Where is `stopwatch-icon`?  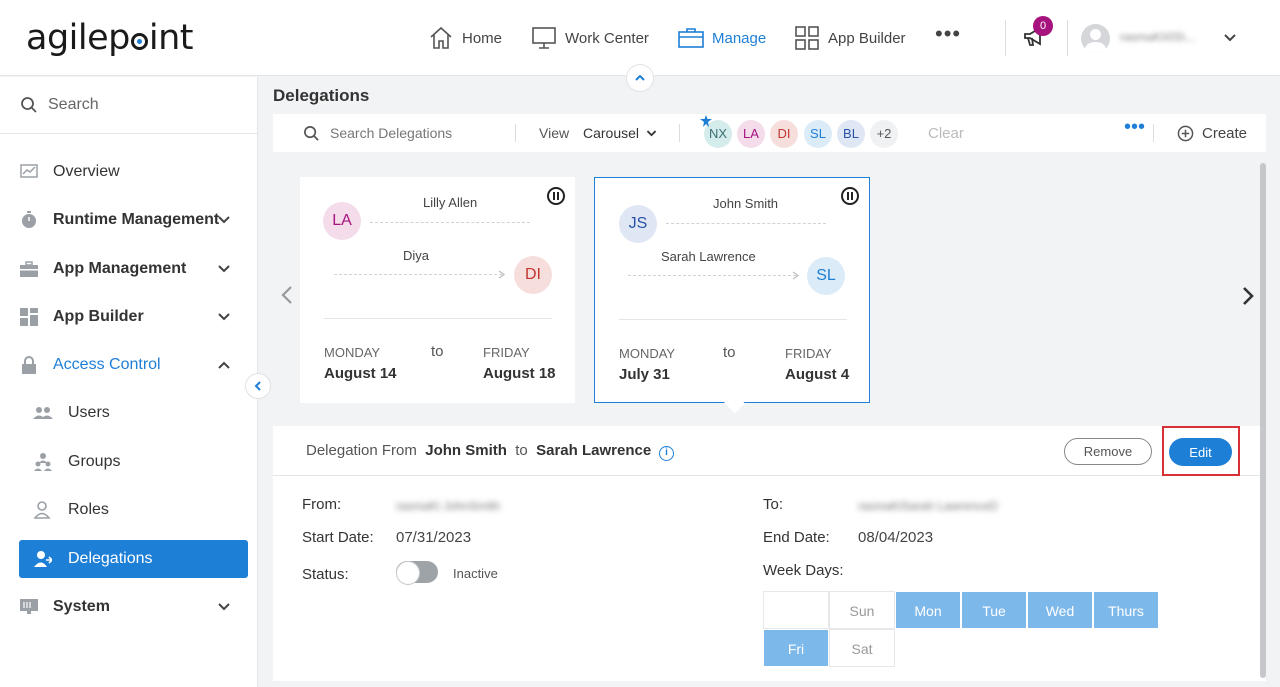
stopwatch-icon is located at coordinates (29, 220).